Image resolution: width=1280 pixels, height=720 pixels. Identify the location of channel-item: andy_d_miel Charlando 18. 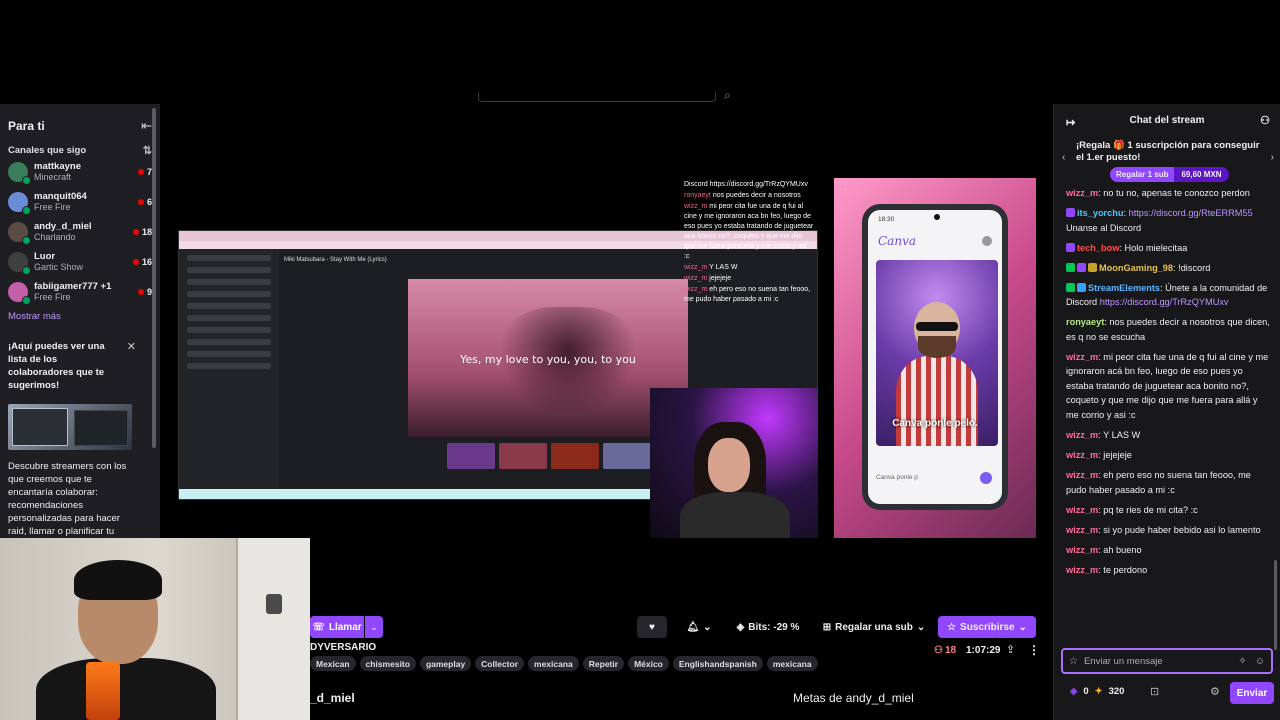
(80, 232).